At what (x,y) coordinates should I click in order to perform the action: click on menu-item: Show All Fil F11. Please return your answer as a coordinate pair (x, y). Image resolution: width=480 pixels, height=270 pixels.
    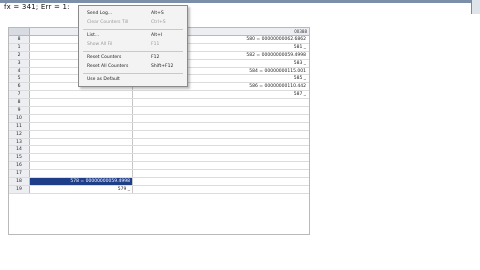
    Looking at the image, I should click on (135, 44).